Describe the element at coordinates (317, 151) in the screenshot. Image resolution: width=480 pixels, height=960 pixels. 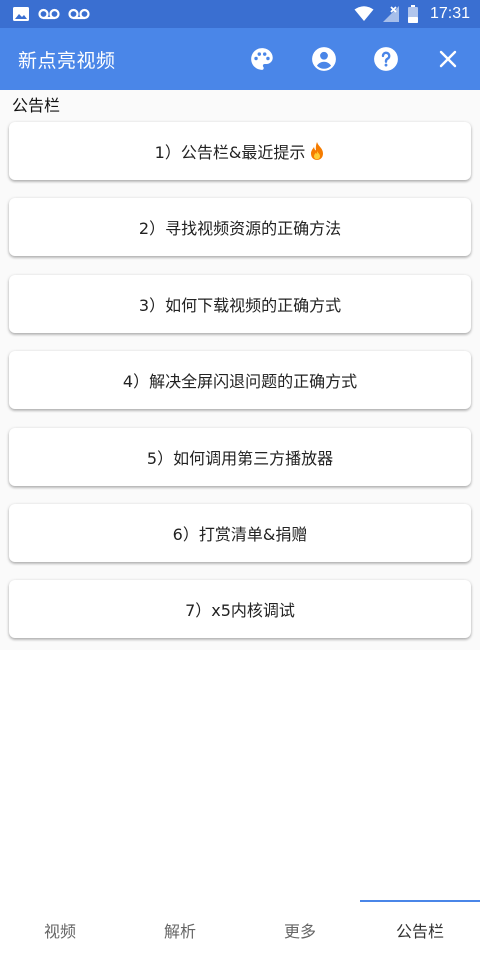
I see `fire-icon` at that location.